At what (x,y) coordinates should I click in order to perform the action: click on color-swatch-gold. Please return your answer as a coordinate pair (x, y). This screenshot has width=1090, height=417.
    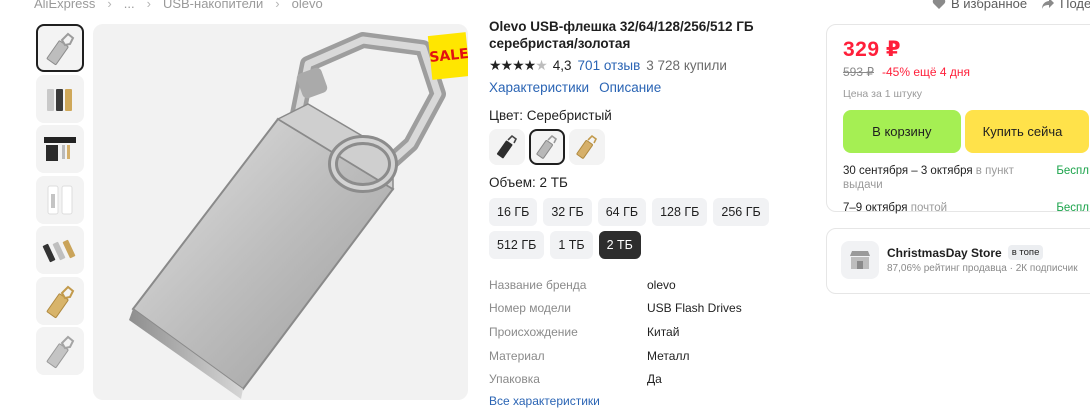
    Looking at the image, I should click on (587, 147).